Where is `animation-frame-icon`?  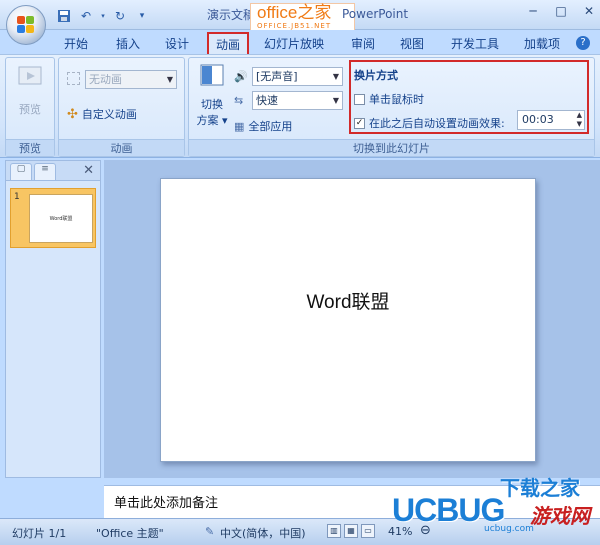
animation-frame-icon is located at coordinates (73, 78).